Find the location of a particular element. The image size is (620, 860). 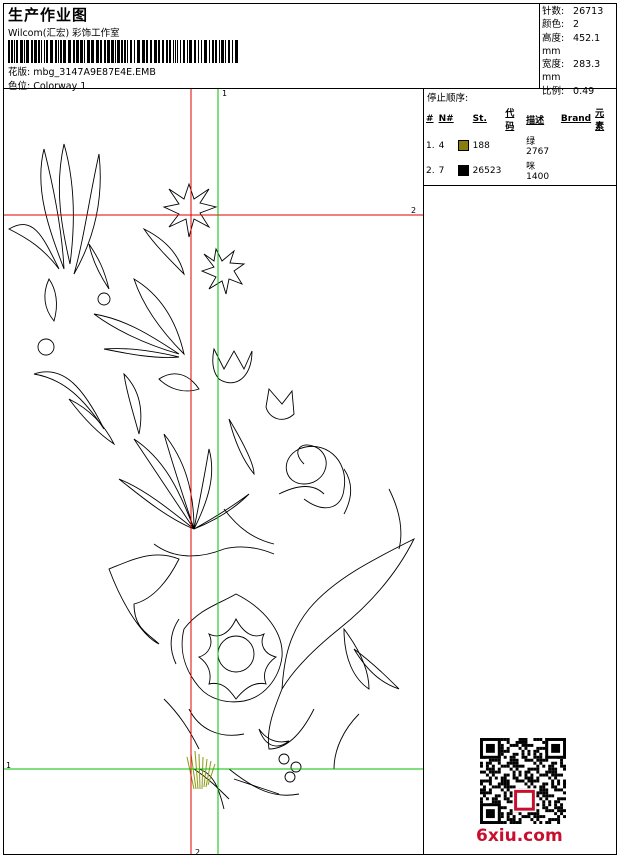

stop-sequence-heading: 停止顺序: is located at coordinates (448, 98).